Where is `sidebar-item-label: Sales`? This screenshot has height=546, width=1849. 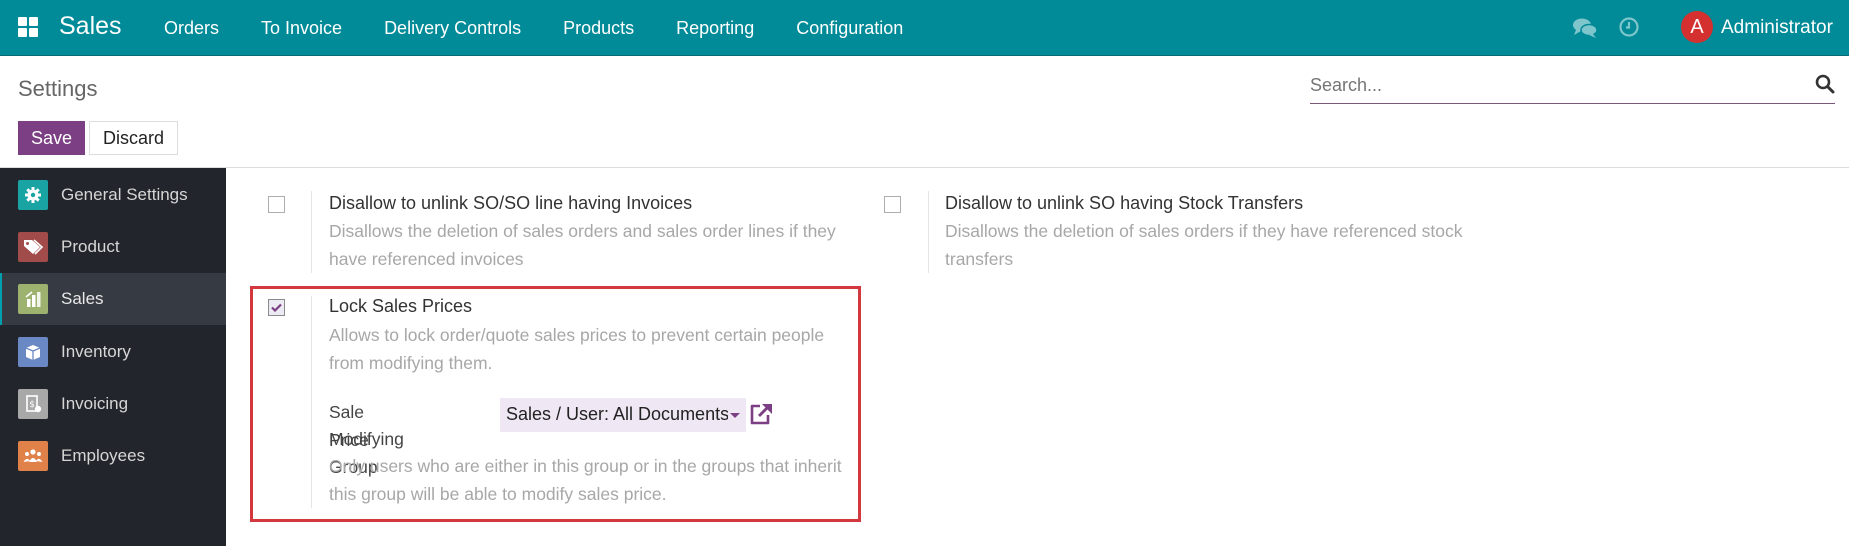 sidebar-item-label: Sales is located at coordinates (82, 298).